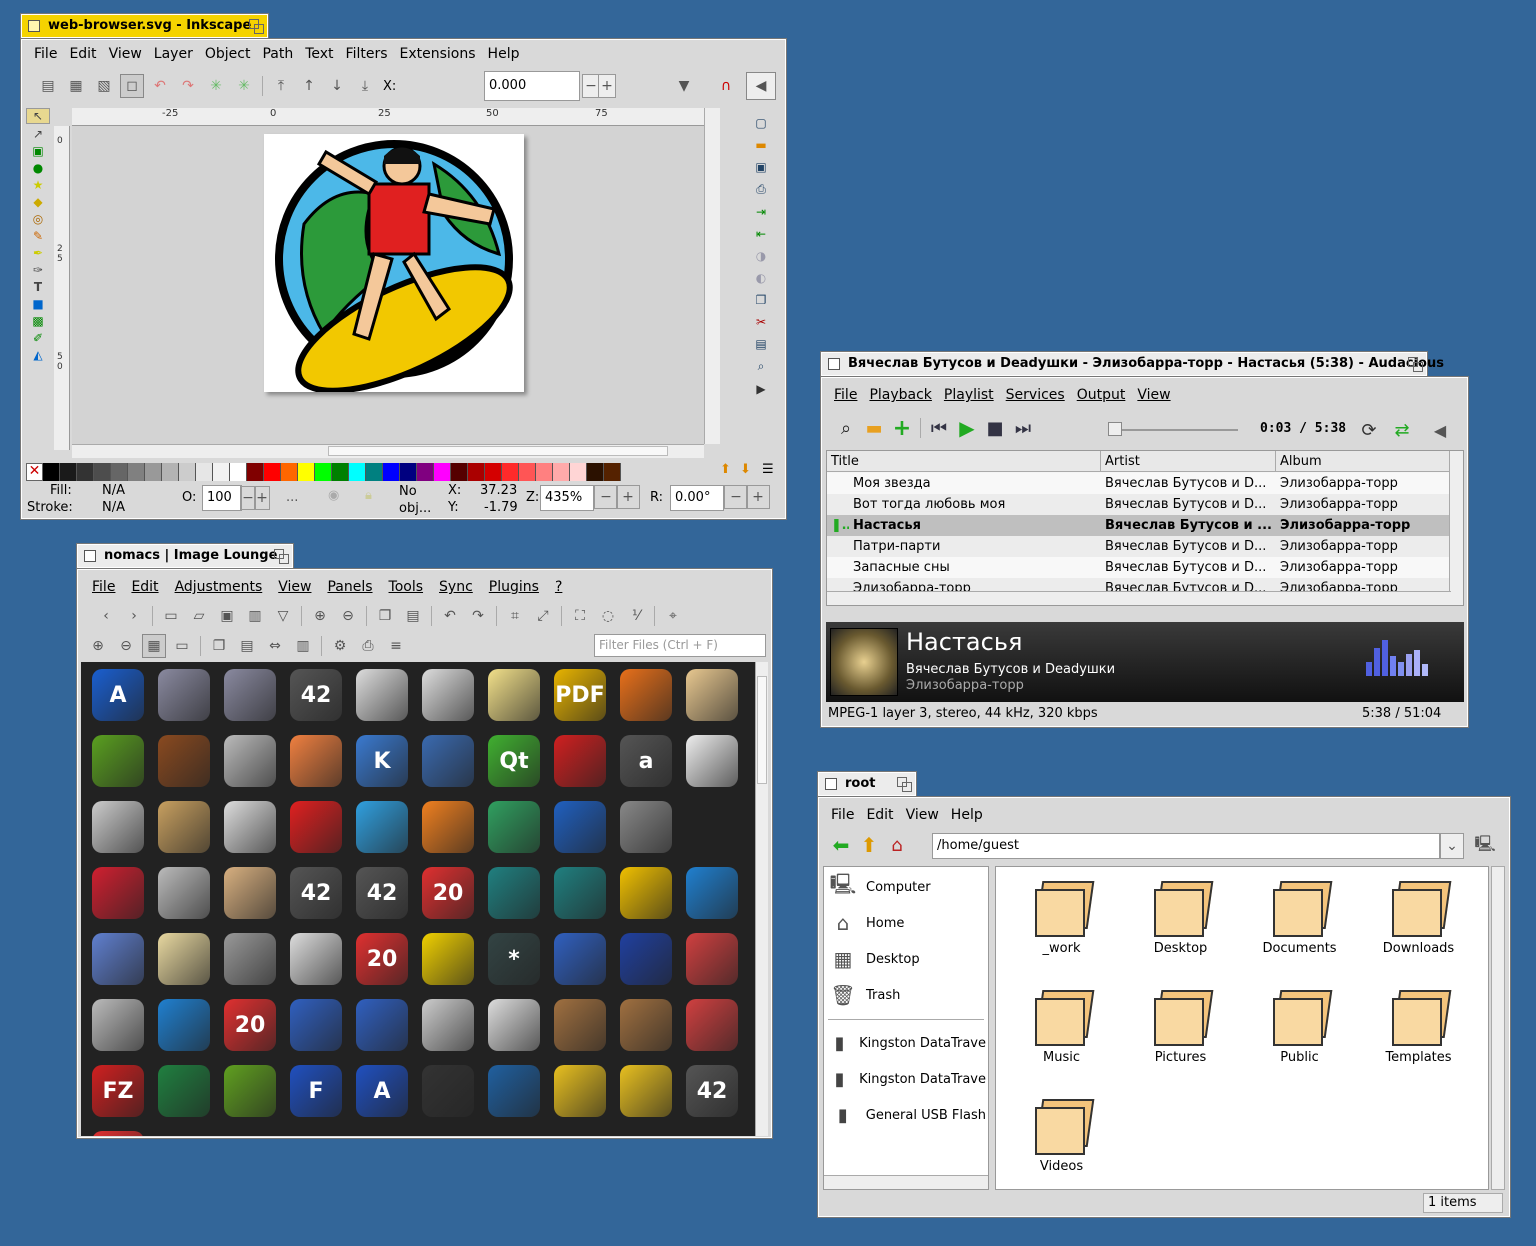 The height and width of the screenshot is (1246, 1536). What do you see at coordinates (38, 270) in the screenshot?
I see `calligraphy-tool-icon: ✑` at bounding box center [38, 270].